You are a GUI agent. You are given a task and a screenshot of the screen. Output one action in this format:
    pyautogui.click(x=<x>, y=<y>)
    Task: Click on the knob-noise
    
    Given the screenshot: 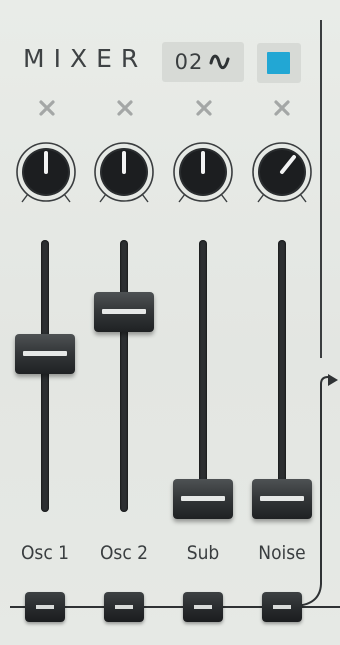 What is the action you would take?
    pyautogui.click(x=282, y=172)
    